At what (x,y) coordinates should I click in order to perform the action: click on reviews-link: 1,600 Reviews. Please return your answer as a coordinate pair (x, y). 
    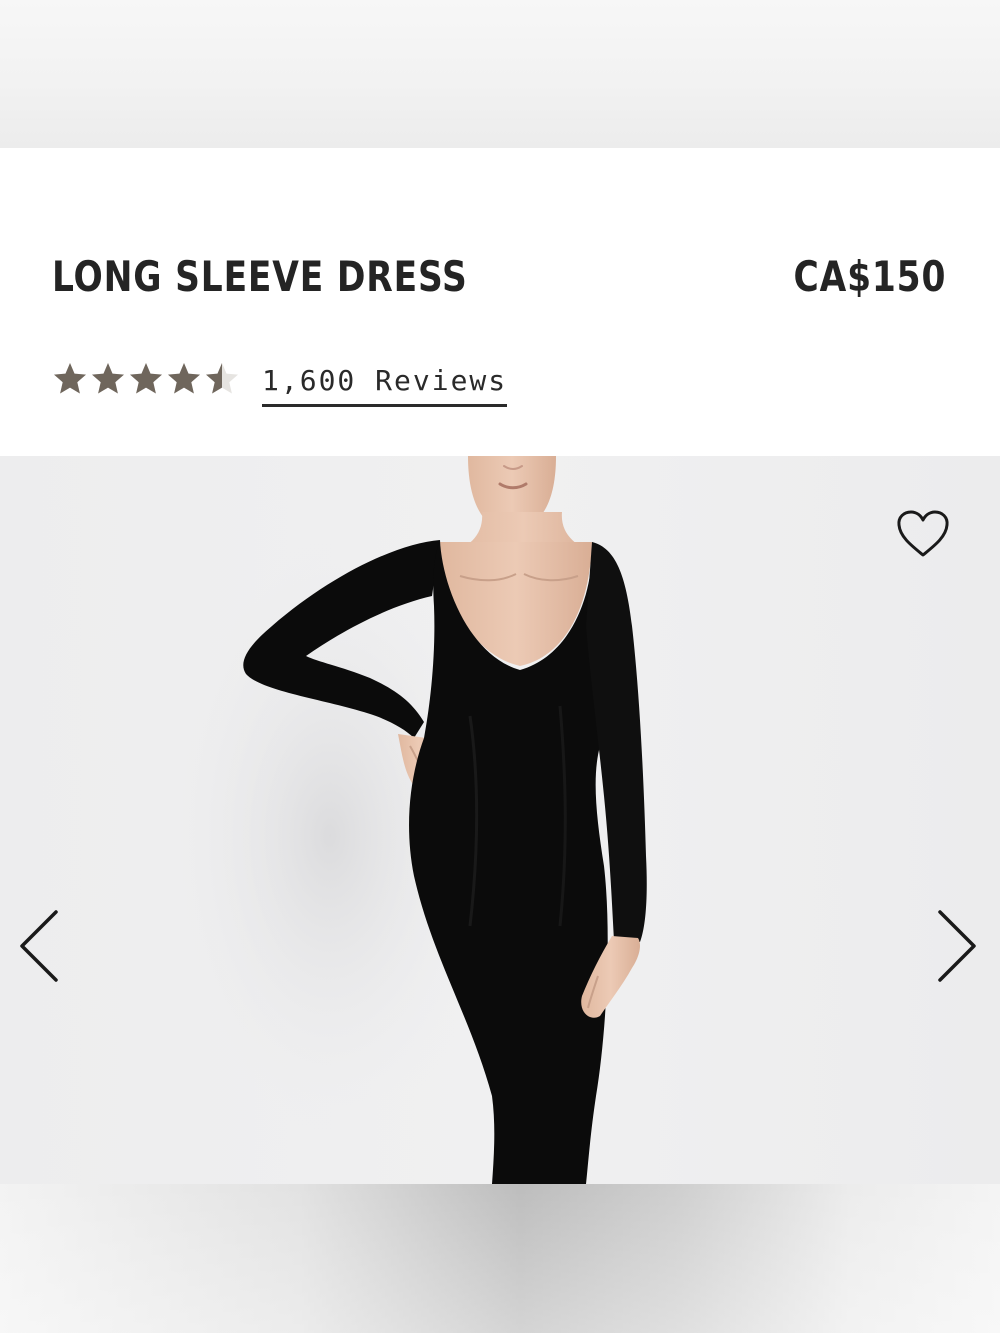
    Looking at the image, I should click on (385, 385).